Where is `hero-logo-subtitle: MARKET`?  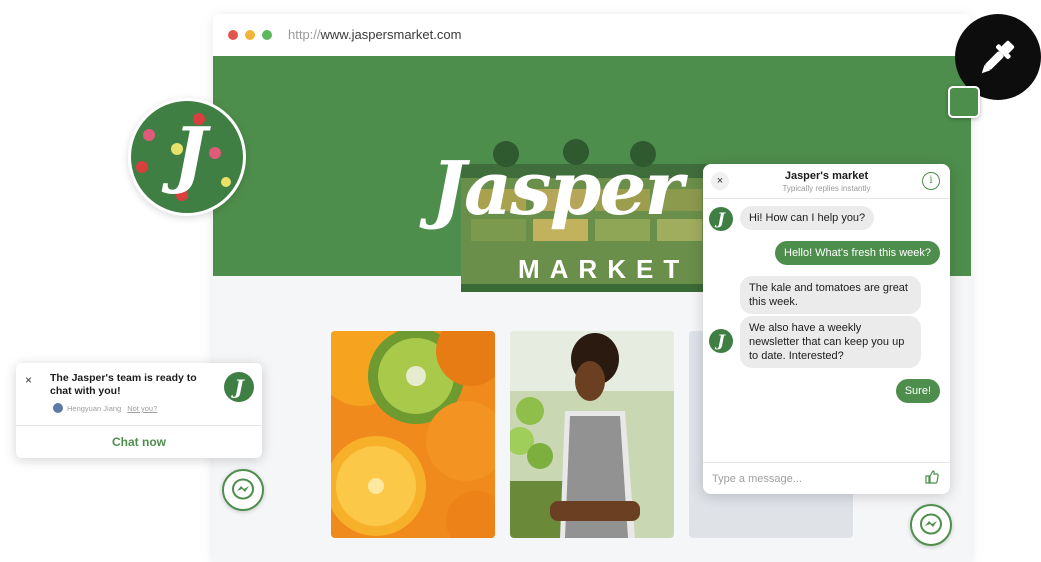 hero-logo-subtitle: MARKET is located at coordinates (604, 269).